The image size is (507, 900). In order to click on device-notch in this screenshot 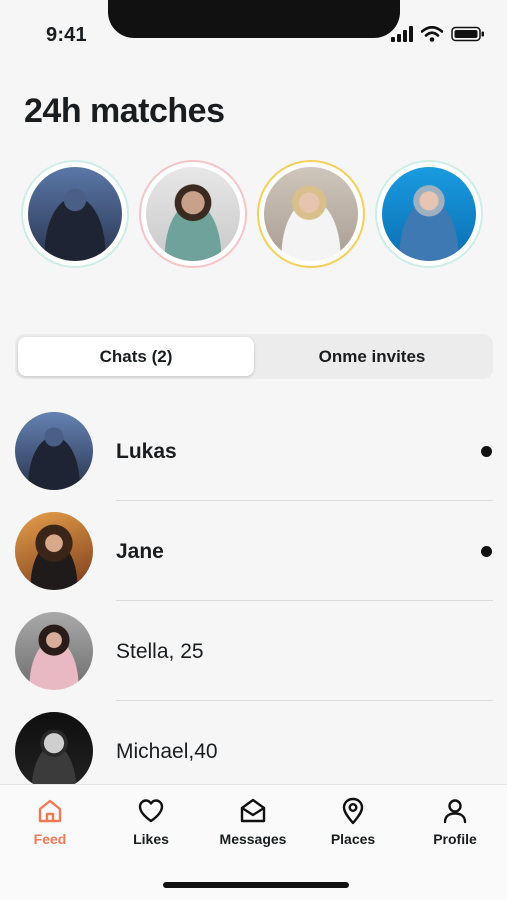, I will do `click(254, 19)`.